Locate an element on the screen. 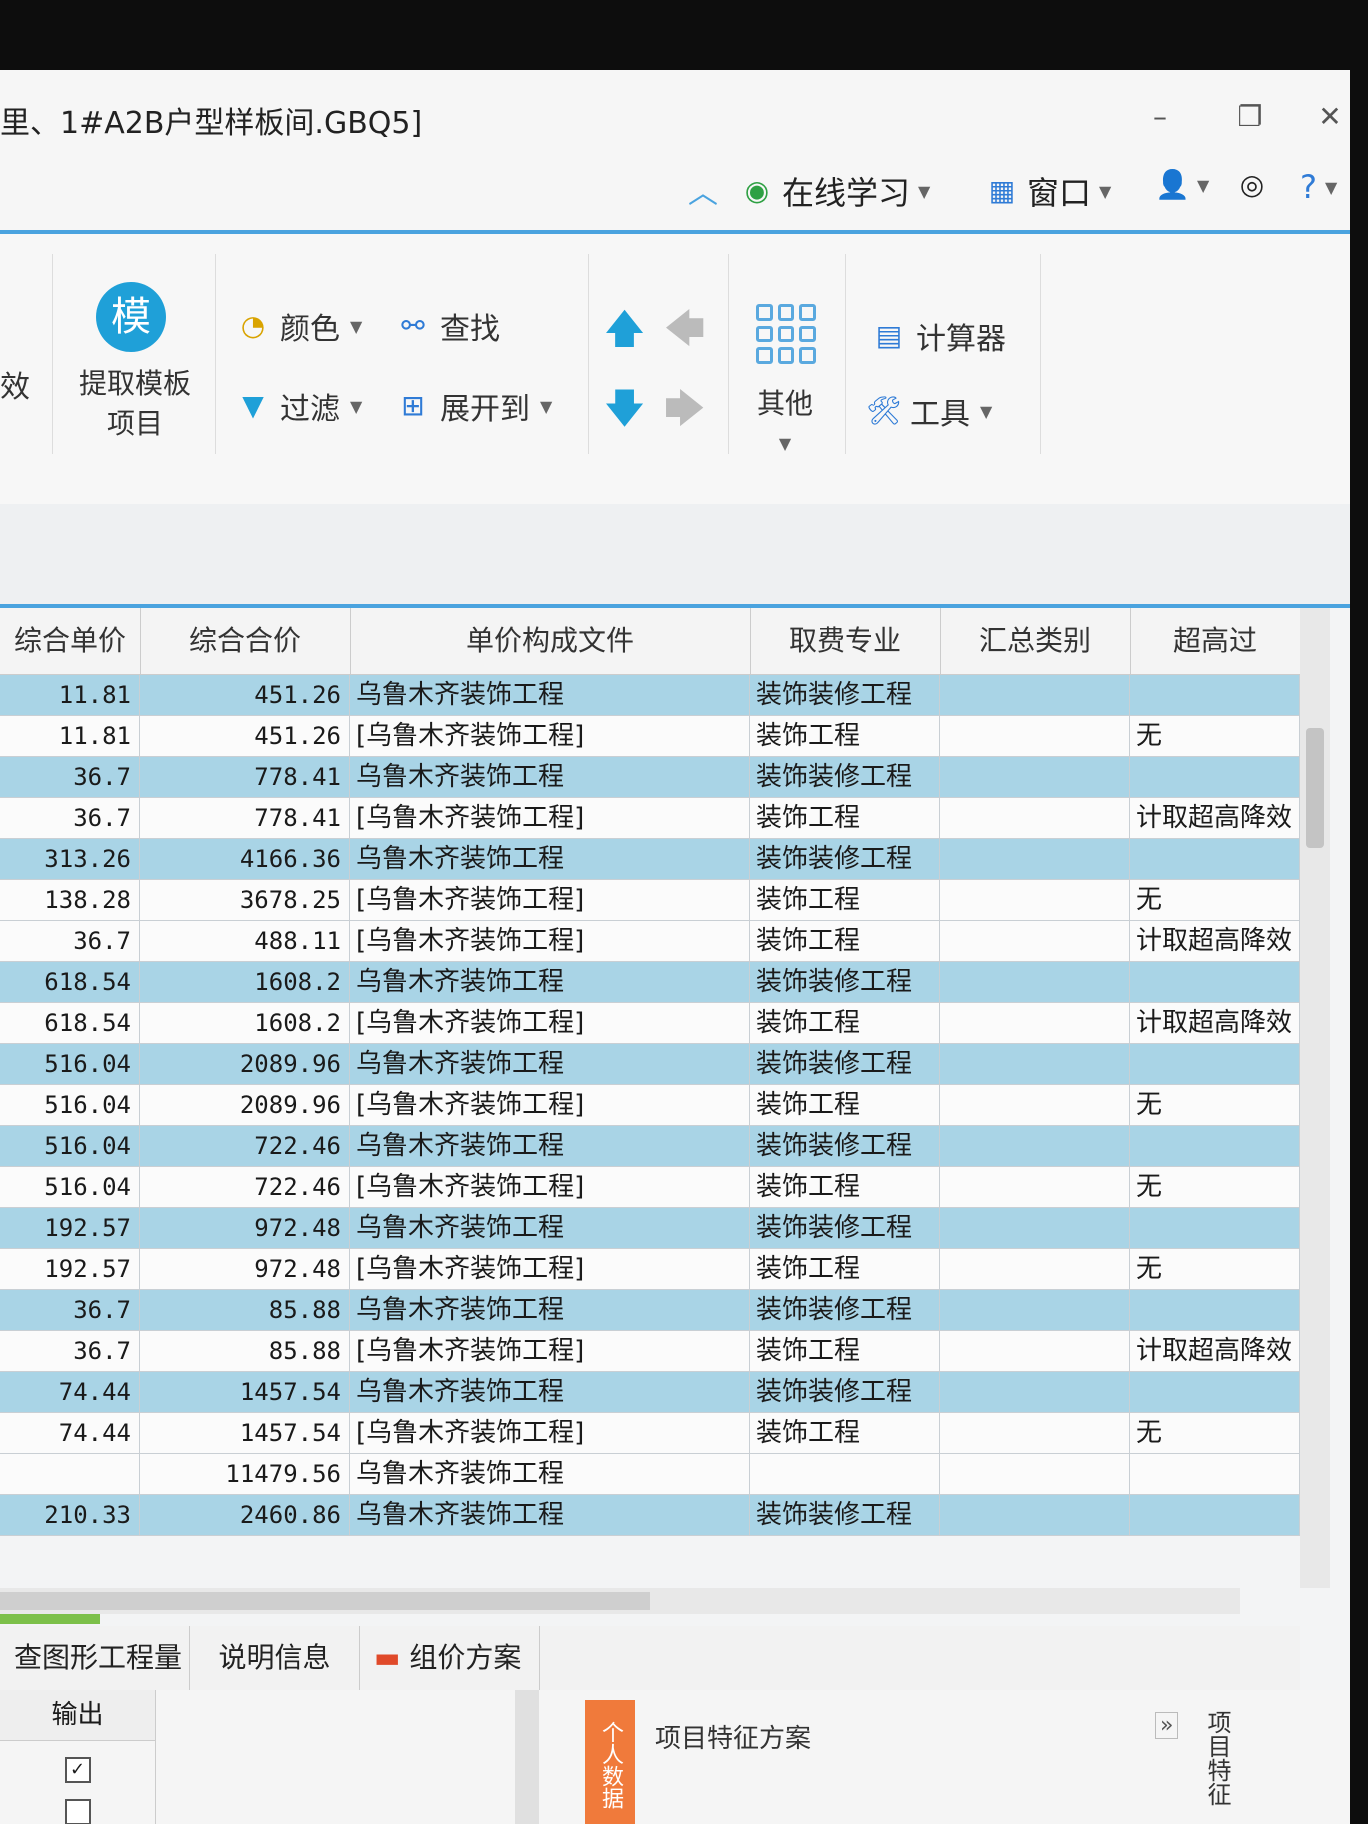  cell-total-price: 11479.56 is located at coordinates (245, 1474).